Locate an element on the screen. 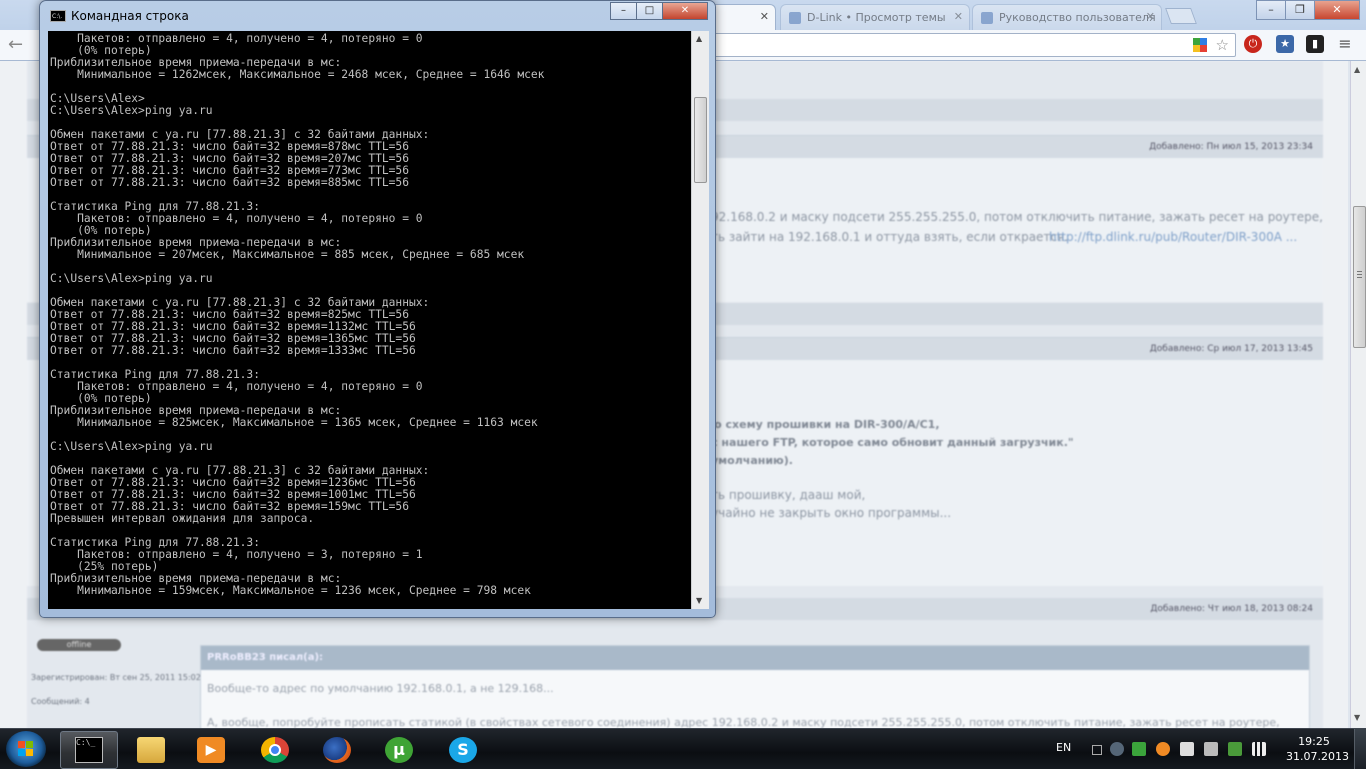 The image size is (1366, 769). taskbar-chrome is located at coordinates (275, 750).